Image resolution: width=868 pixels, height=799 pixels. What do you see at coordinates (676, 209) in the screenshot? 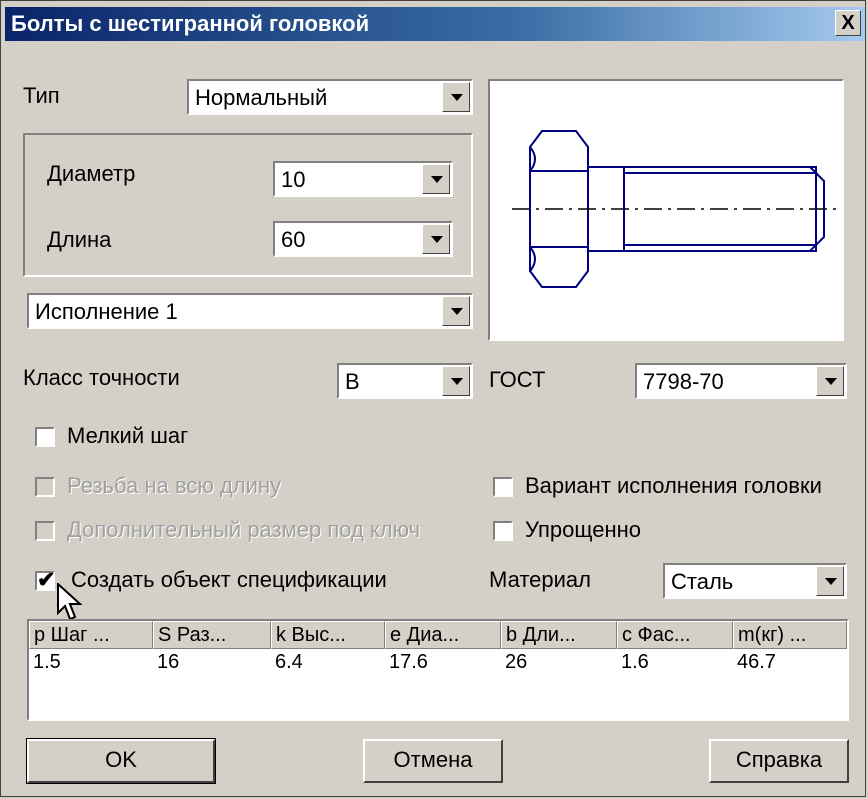
I see `bolt-drawing` at bounding box center [676, 209].